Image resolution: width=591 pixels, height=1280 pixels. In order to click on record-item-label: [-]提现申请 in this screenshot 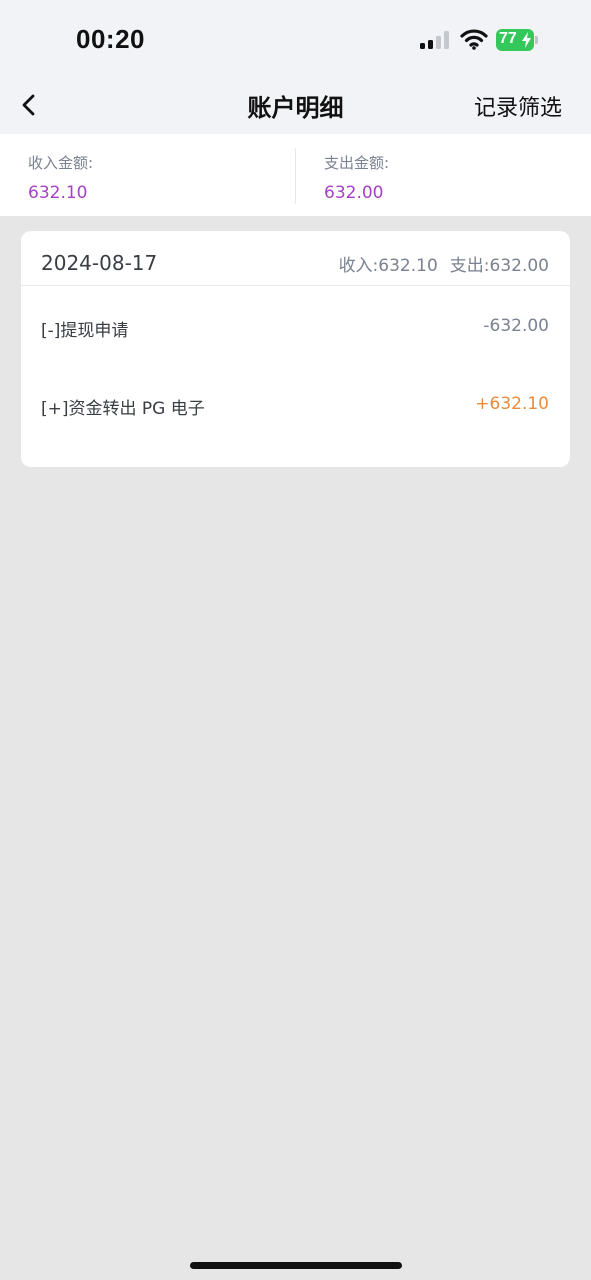, I will do `click(85, 331)`.